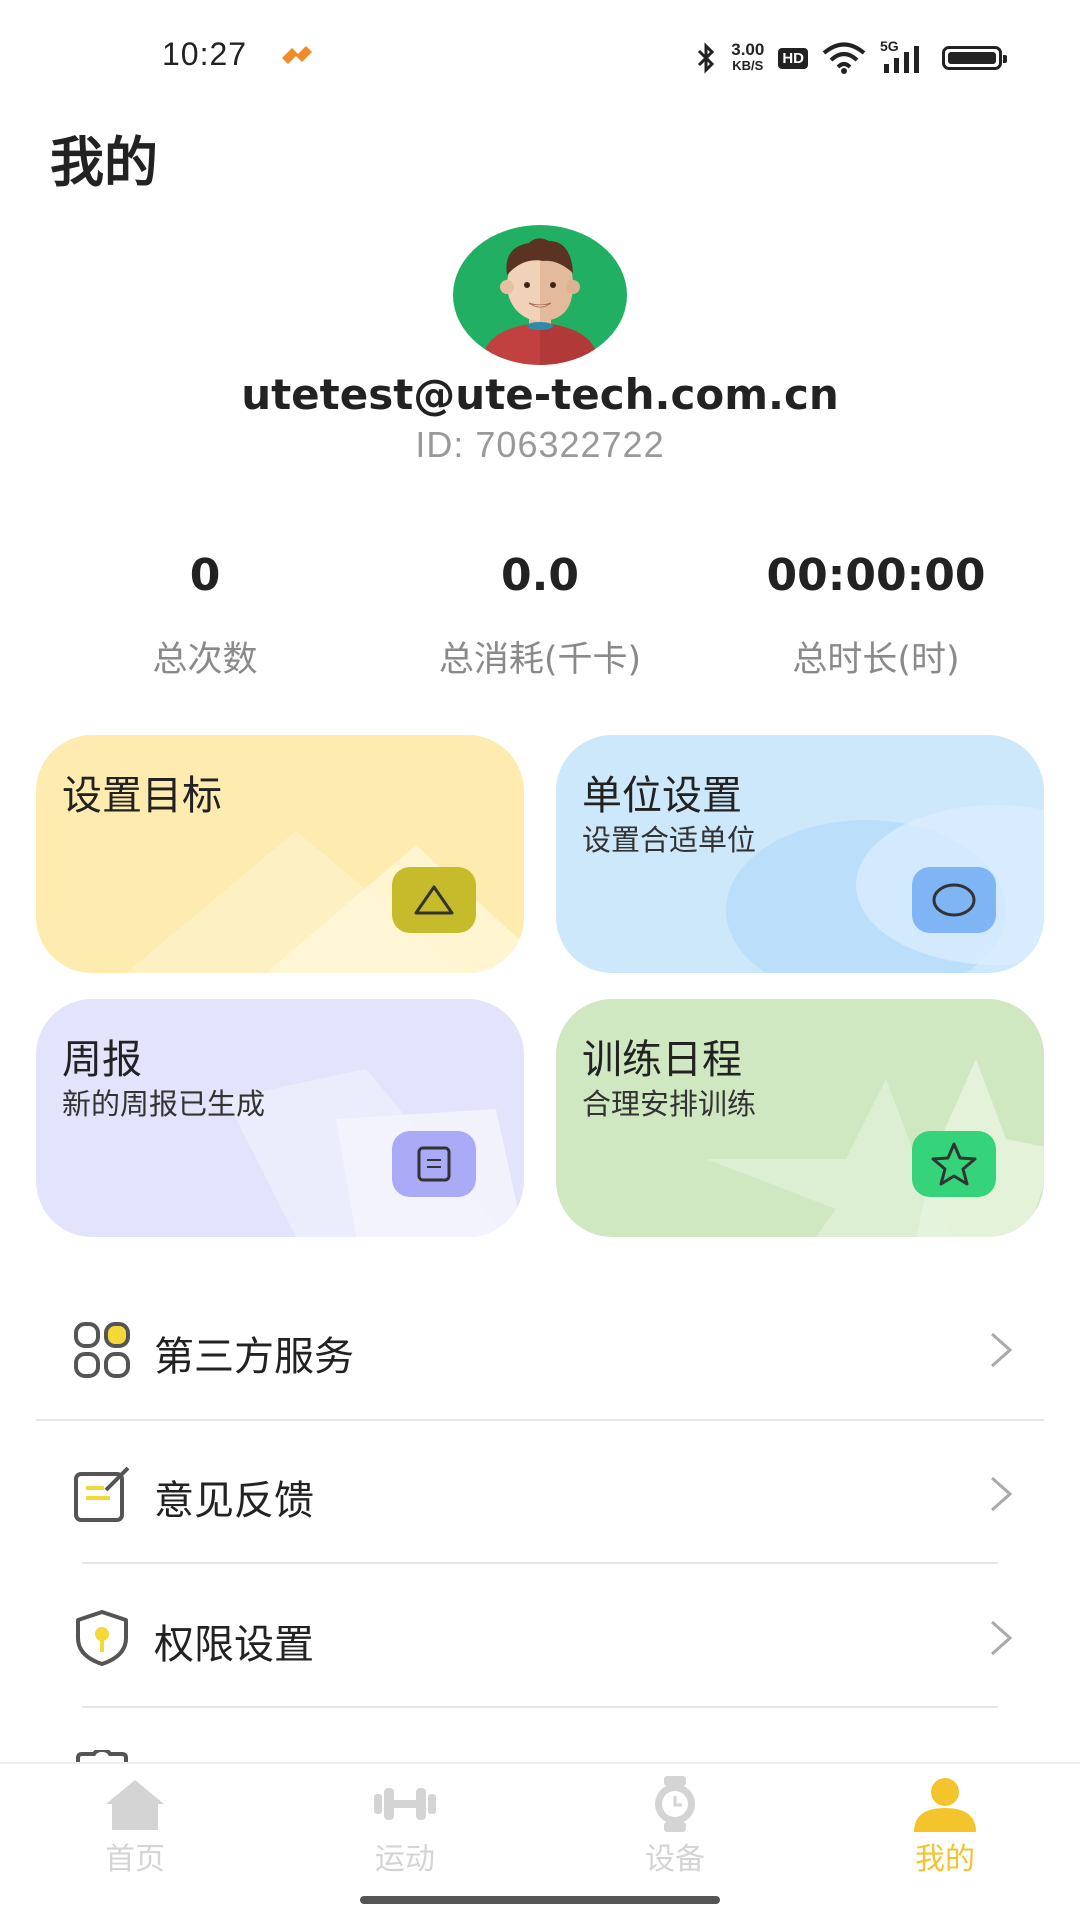  What do you see at coordinates (135, 1805) in the screenshot?
I see `home-icon` at bounding box center [135, 1805].